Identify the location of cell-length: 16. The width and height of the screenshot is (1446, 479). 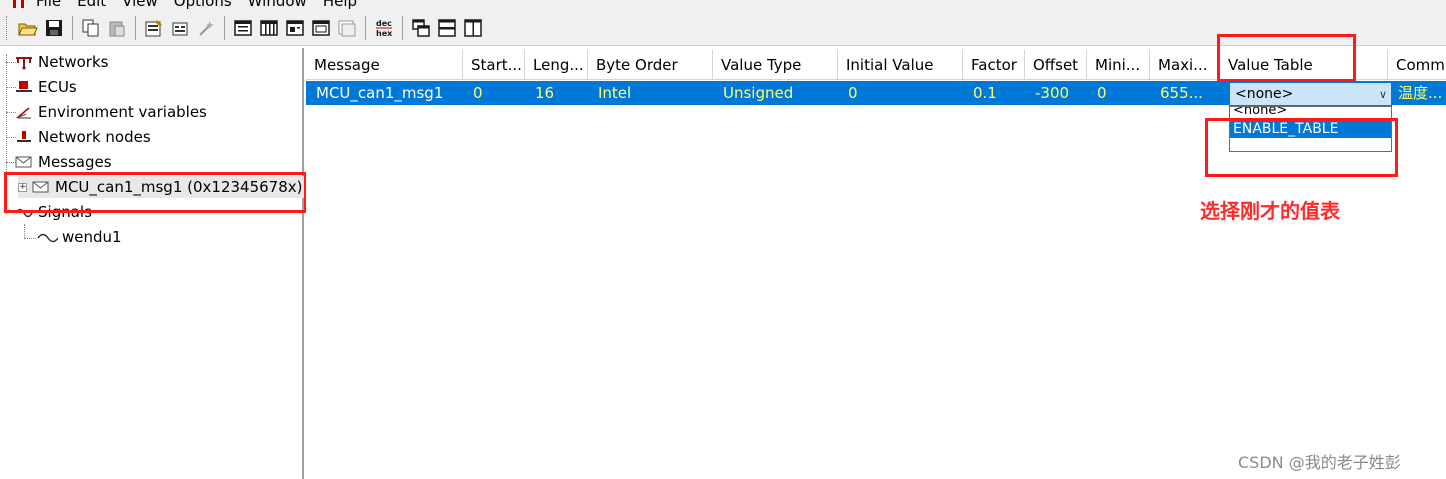
(556, 93).